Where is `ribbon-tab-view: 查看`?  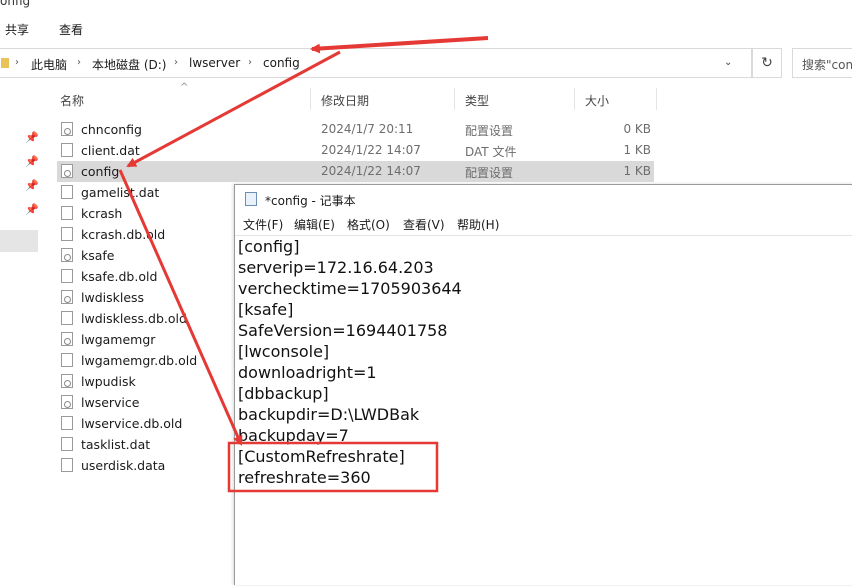 ribbon-tab-view: 查看 is located at coordinates (71, 29).